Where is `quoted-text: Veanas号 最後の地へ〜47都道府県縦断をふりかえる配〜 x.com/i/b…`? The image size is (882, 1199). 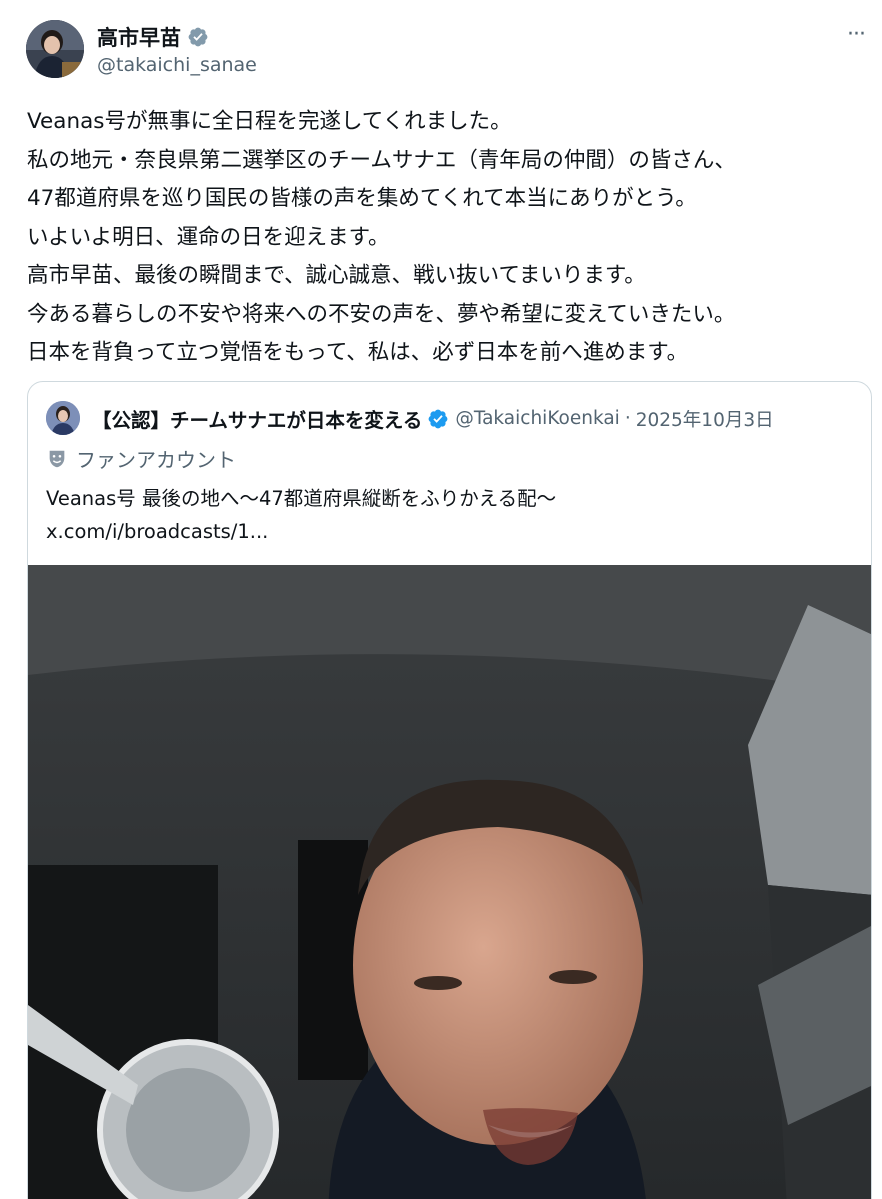
quoted-text: Veanas号 最後の地へ〜47都道府県縦断をふりかえる配〜 x.com/i/b… is located at coordinates (301, 515).